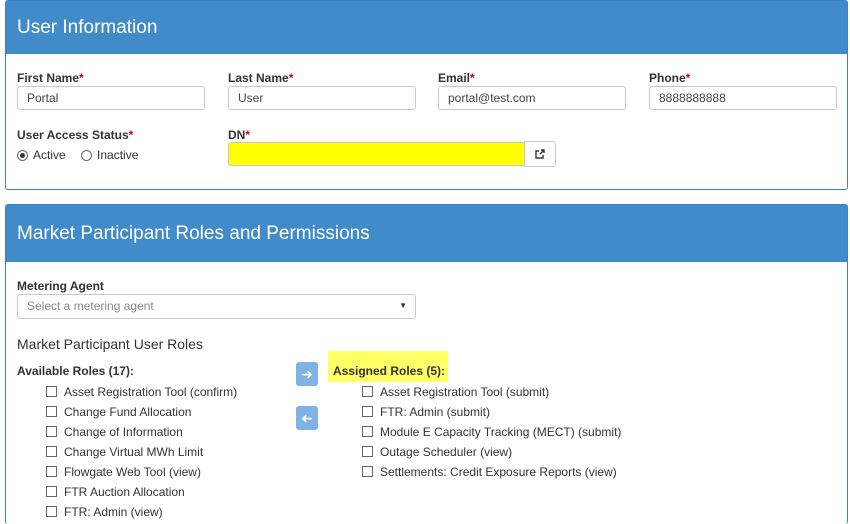 This screenshot has height=524, width=850. What do you see at coordinates (261, 78) in the screenshot?
I see `last-name-label: Last Name*` at bounding box center [261, 78].